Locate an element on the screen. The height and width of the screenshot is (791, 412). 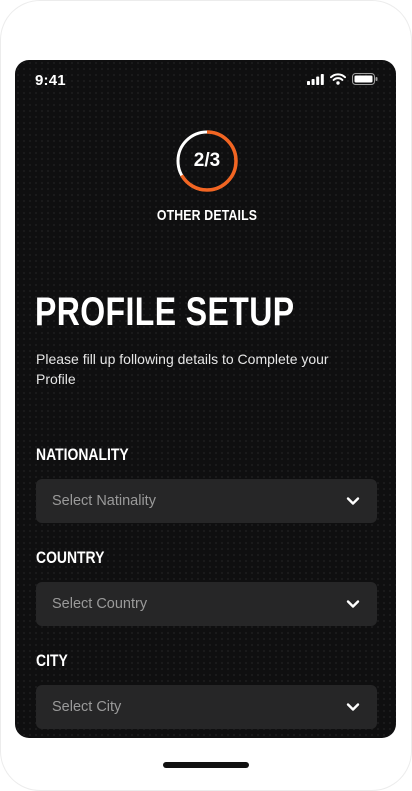
step-progress-label: 2/3 is located at coordinates (207, 160).